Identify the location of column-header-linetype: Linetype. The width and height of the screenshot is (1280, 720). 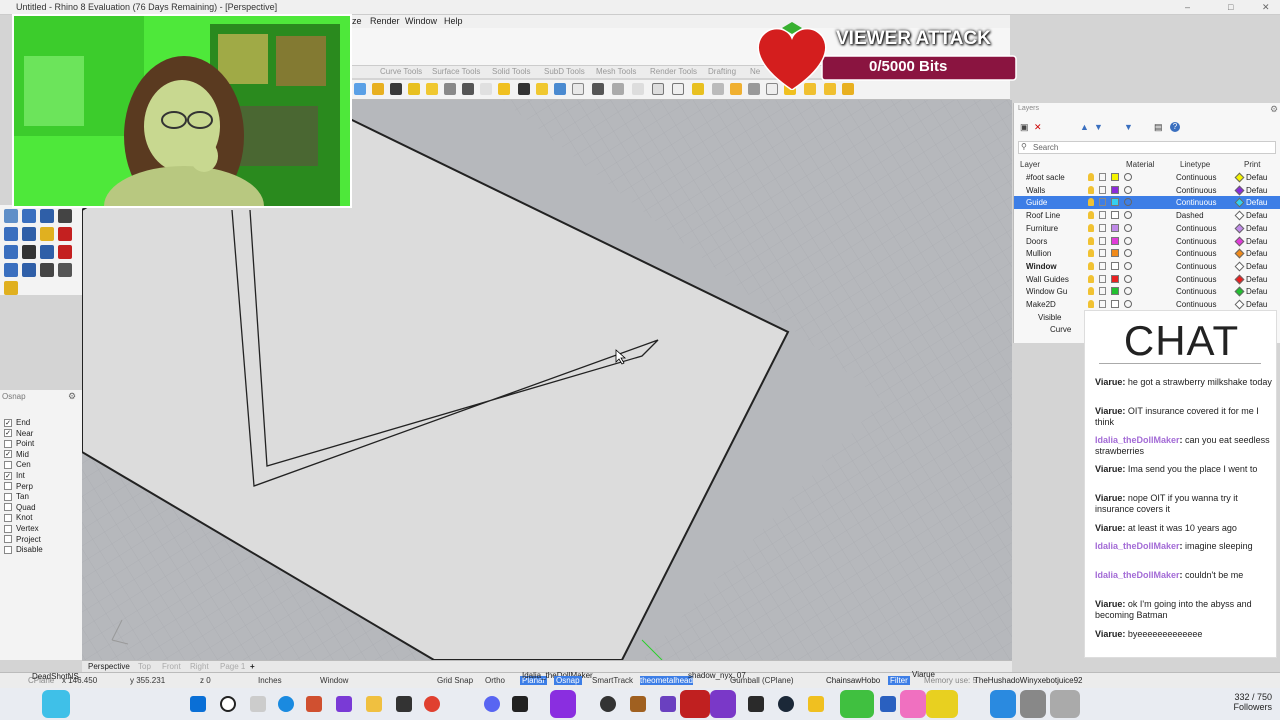
(1195, 164).